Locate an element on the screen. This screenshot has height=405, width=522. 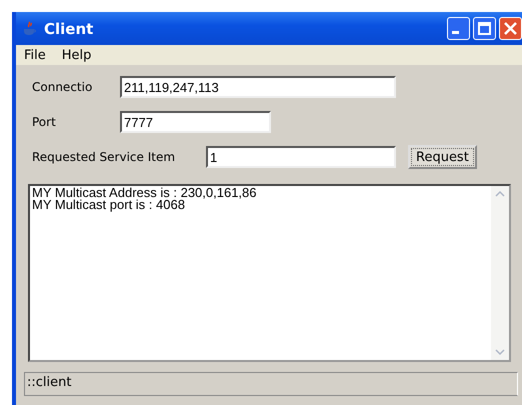
field-label: Connectio is located at coordinates (62, 87).